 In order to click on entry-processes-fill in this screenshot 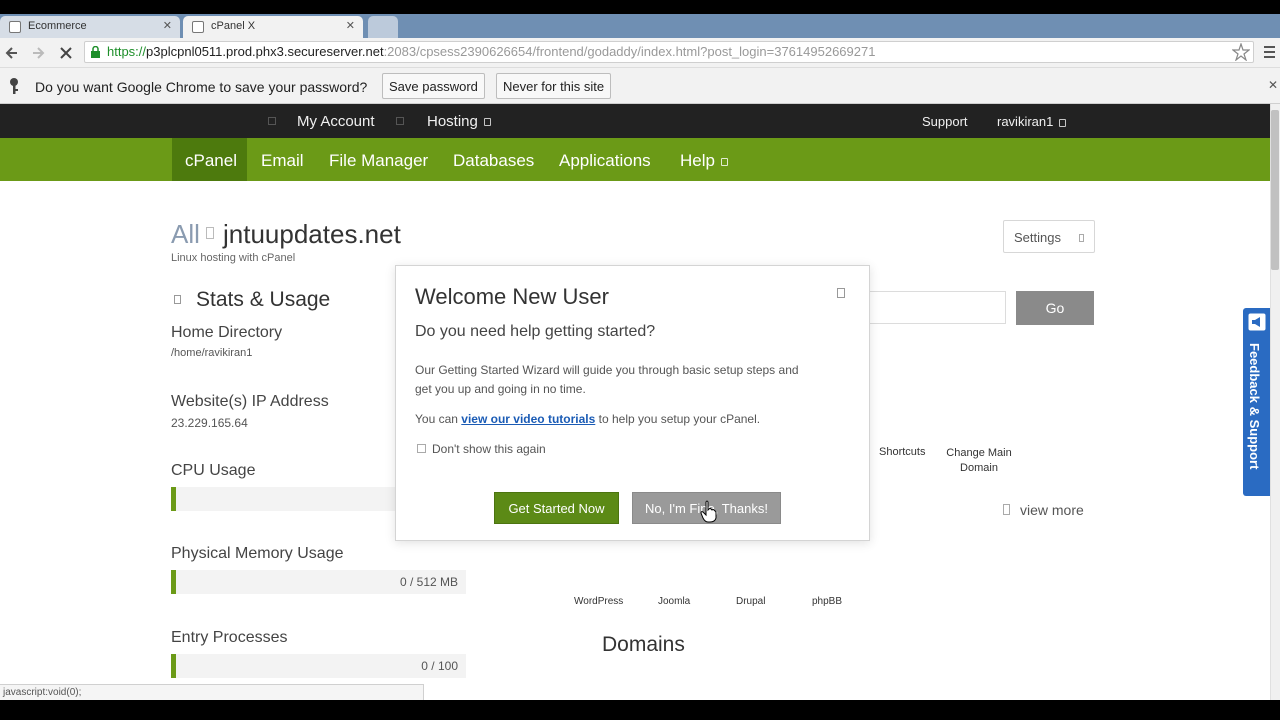, I will do `click(173, 666)`.